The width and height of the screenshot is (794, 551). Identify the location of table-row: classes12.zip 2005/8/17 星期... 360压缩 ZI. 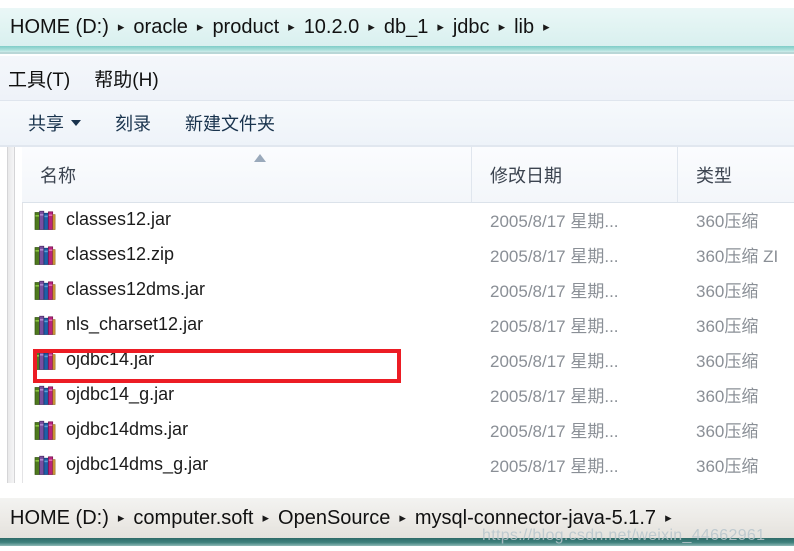
(408, 254).